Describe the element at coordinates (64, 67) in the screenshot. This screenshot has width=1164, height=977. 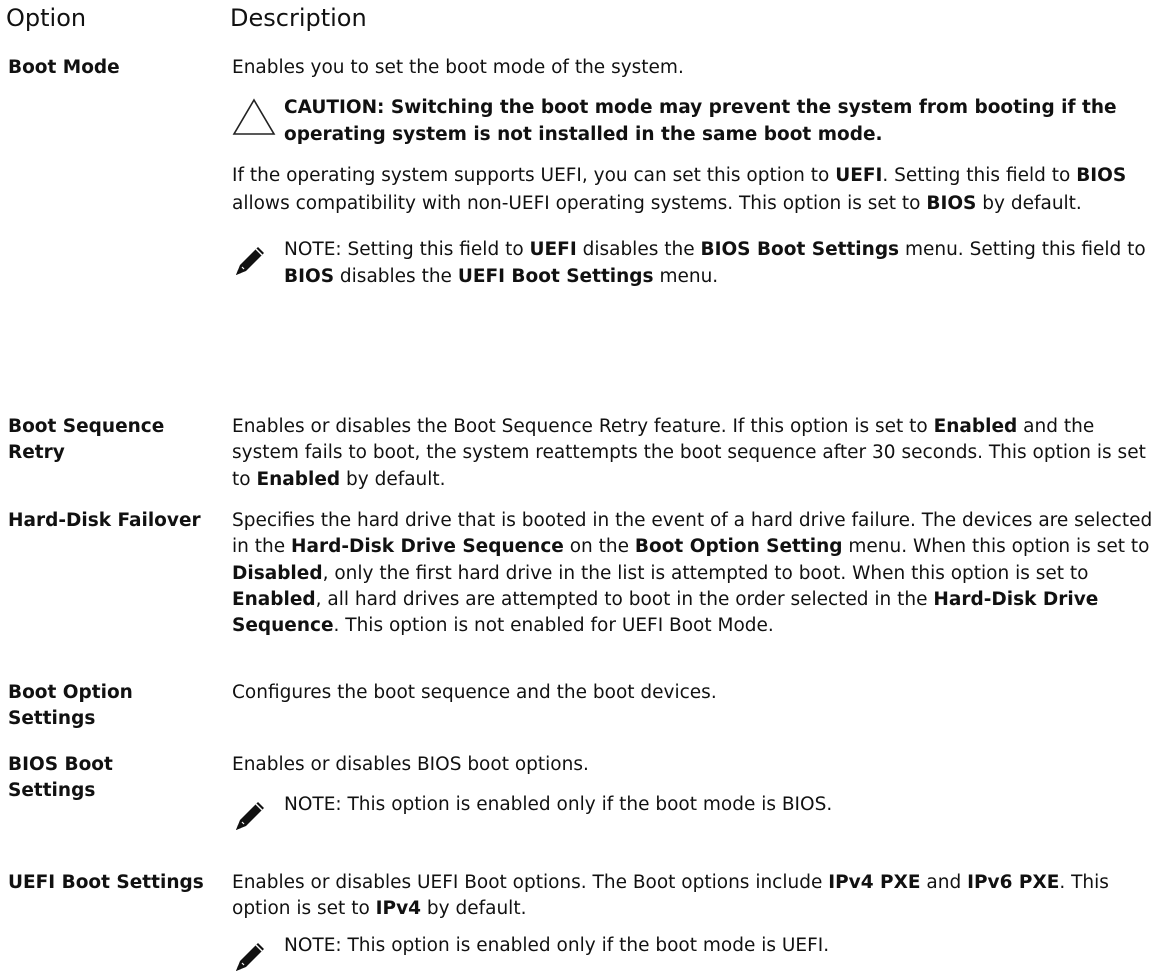
I see `option-name: Boot Mode` at that location.